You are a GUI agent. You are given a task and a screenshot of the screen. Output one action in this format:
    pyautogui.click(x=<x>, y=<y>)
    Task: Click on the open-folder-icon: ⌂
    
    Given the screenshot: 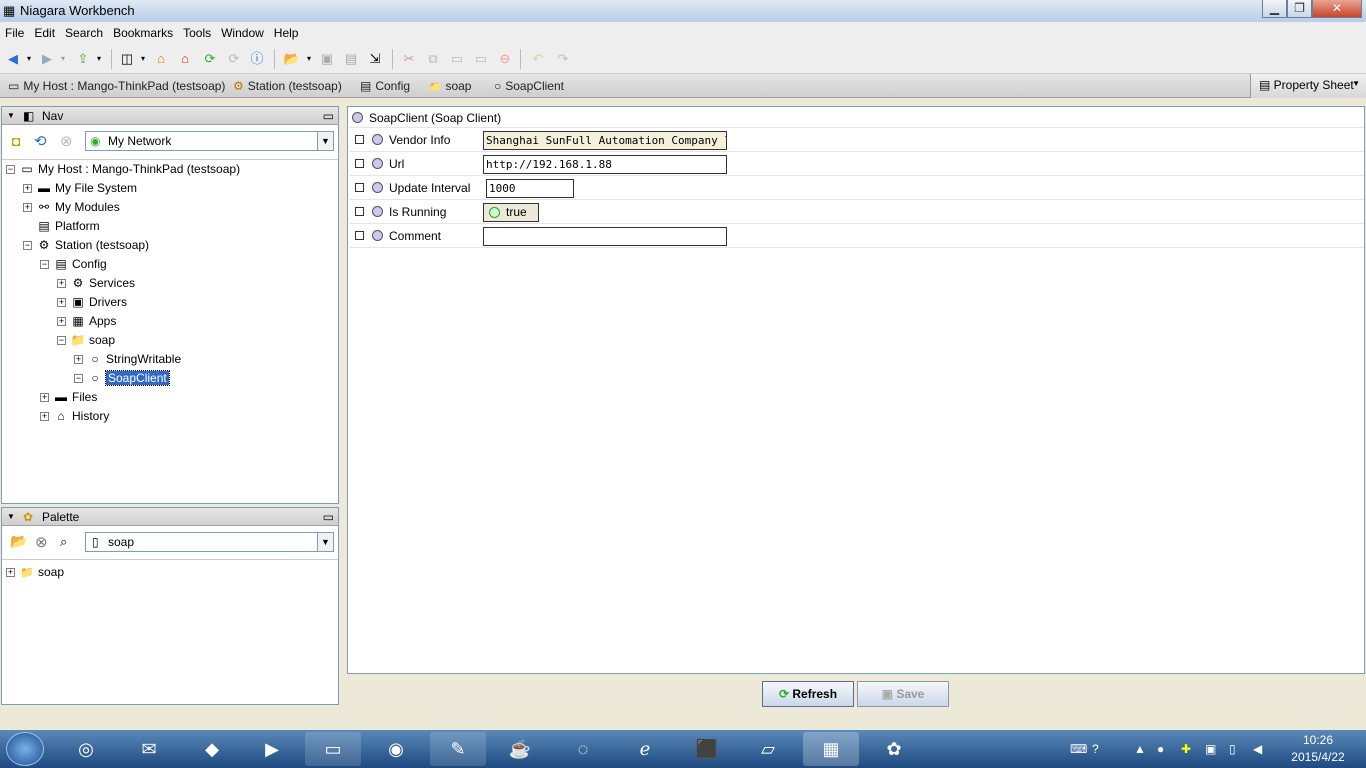 What is the action you would take?
    pyautogui.click(x=161, y=59)
    